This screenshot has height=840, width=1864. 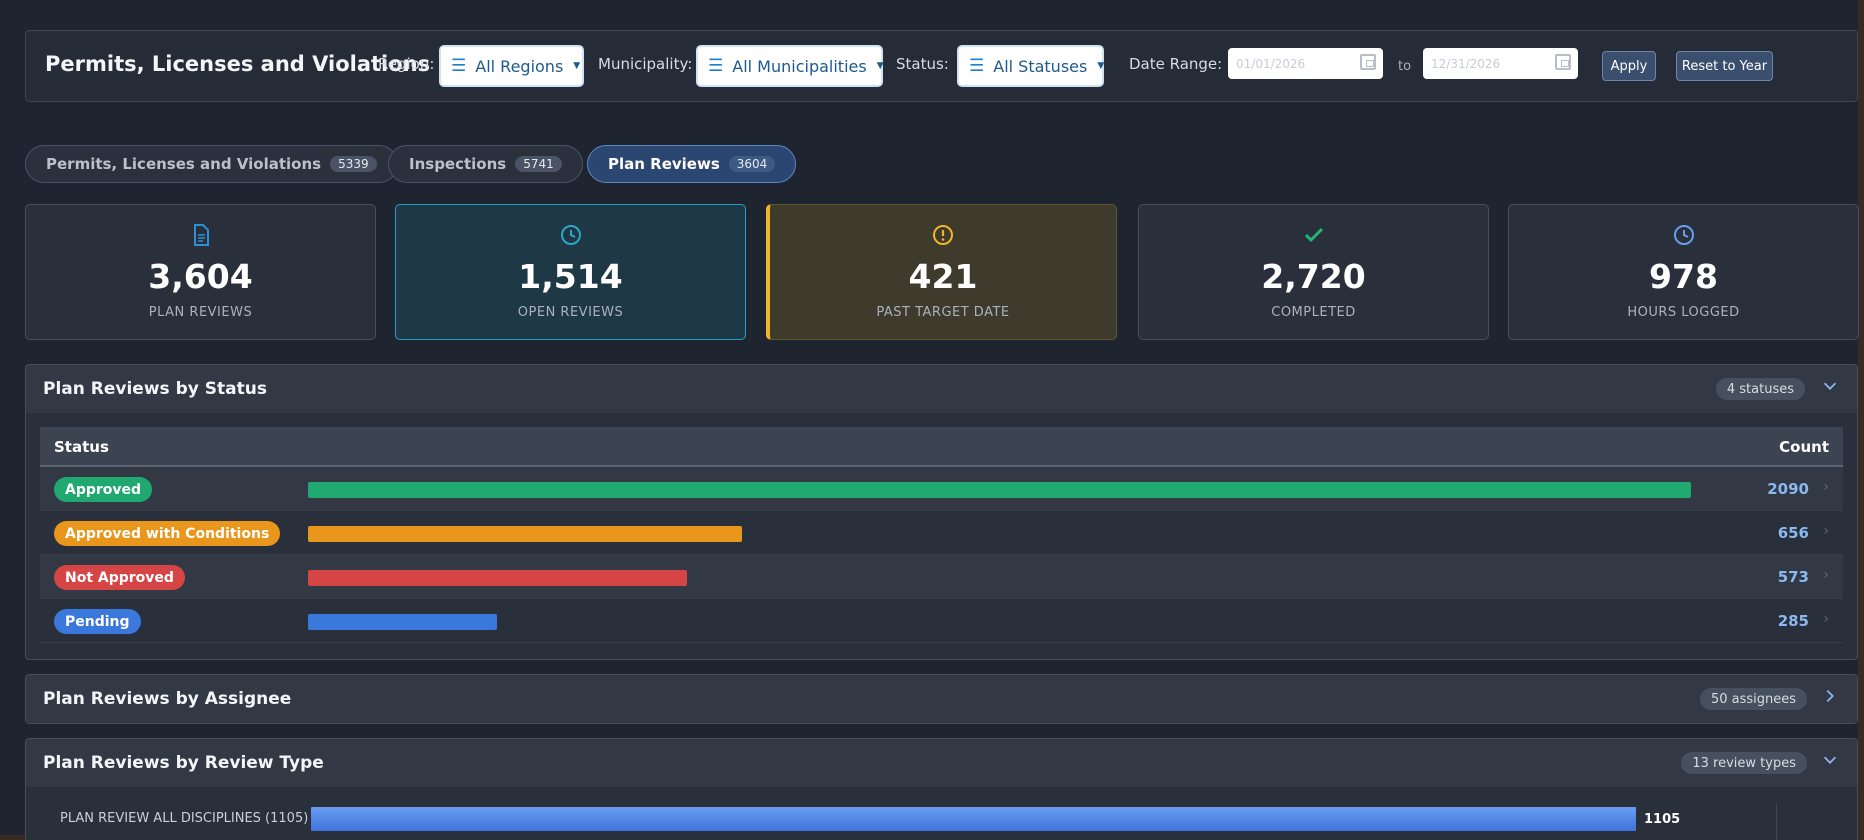 What do you see at coordinates (1271, 63) in the screenshot?
I see `date-from-value: 01/01/2026` at bounding box center [1271, 63].